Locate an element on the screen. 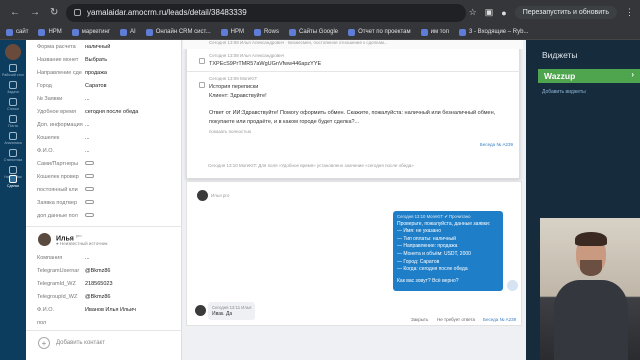 The image size is (640, 360). field-row: TelegramId_WZ 218565023 is located at coordinates (107, 284).